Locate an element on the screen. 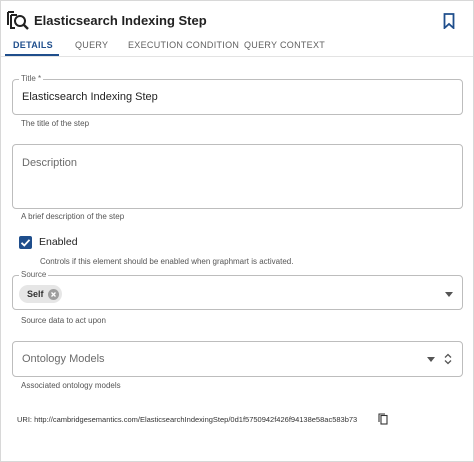 This screenshot has height=462, width=474. description-field: Description is located at coordinates (237, 176).